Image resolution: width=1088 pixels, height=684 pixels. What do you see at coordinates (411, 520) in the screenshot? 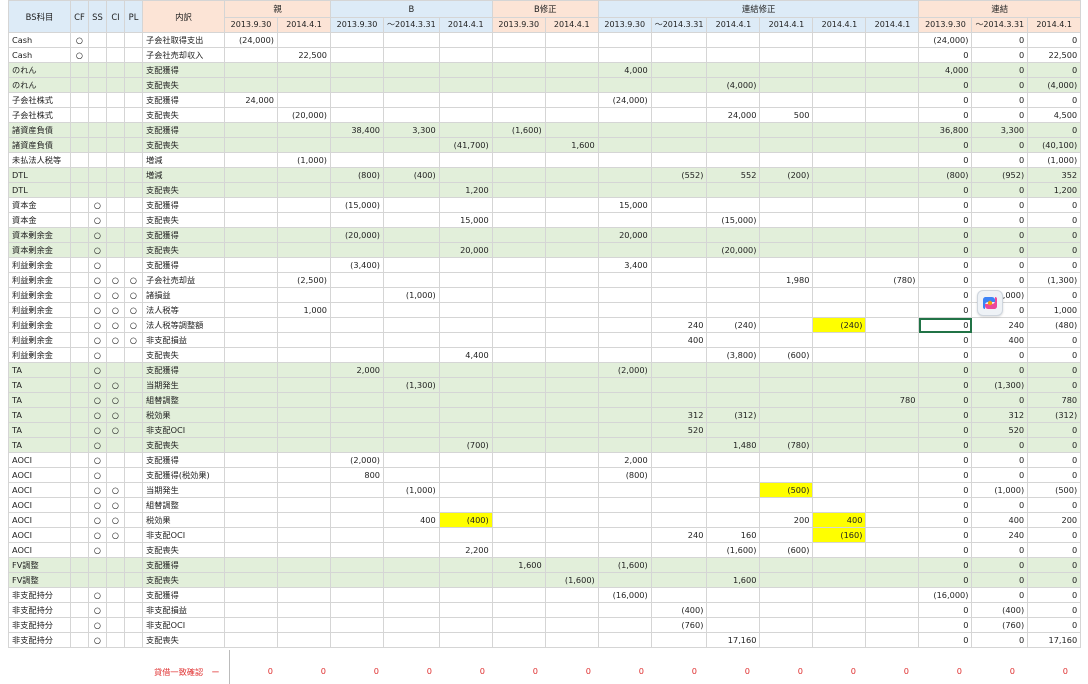
I see `cell-value: 400` at bounding box center [411, 520].